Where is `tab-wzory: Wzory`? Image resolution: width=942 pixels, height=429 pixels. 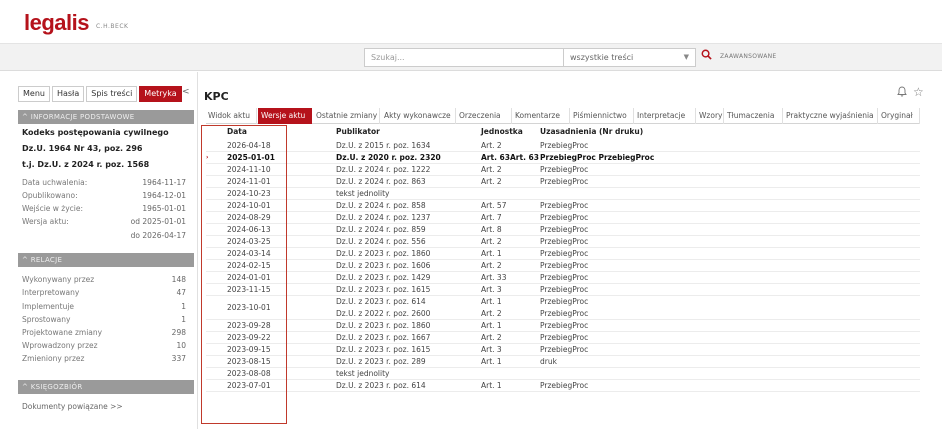
tab-wzory: Wzory is located at coordinates (710, 116).